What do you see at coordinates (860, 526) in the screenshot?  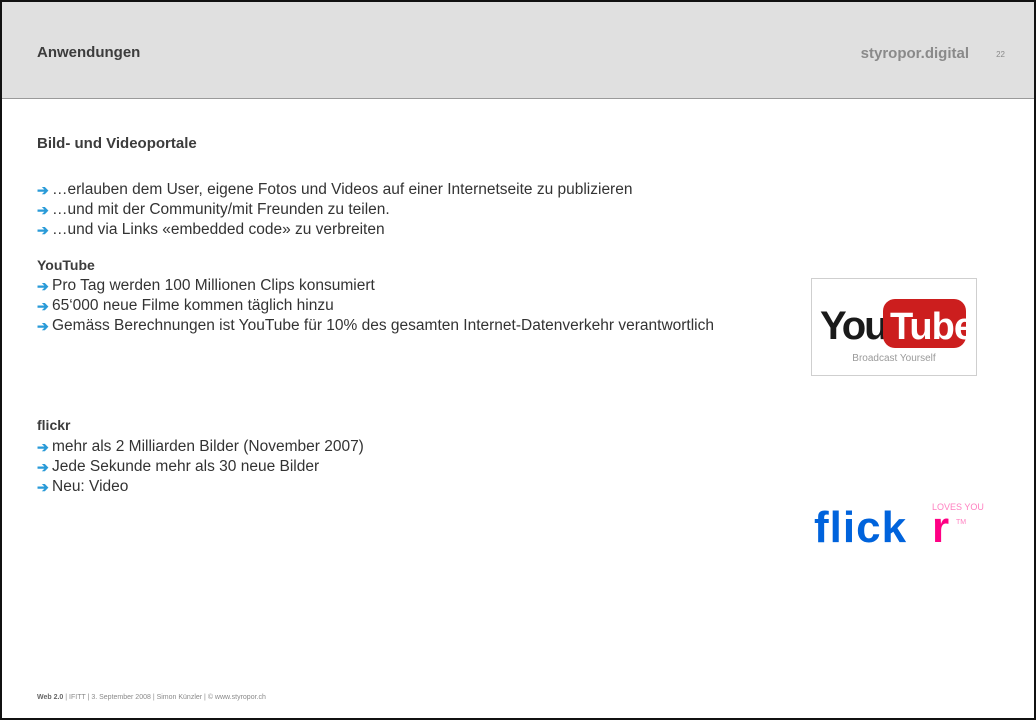 I see `svg-text: flick` at bounding box center [860, 526].